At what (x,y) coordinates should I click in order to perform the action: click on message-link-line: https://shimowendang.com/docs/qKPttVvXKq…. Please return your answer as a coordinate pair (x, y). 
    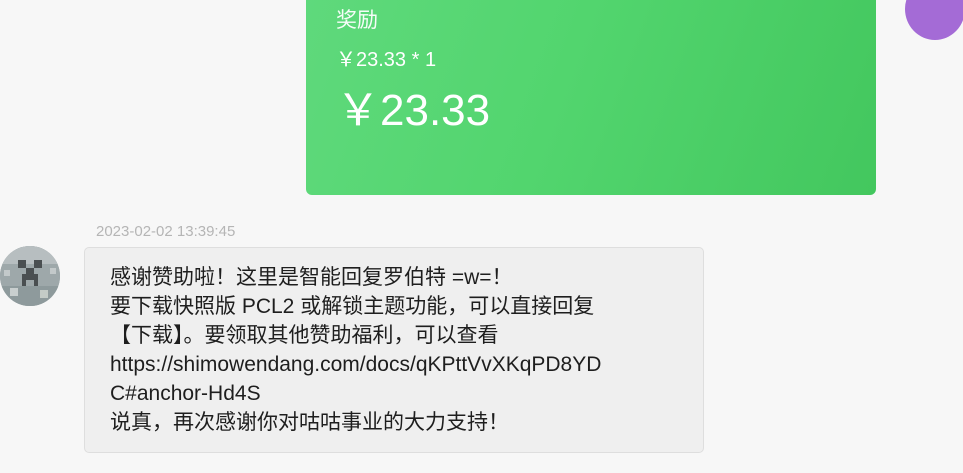
    Looking at the image, I should click on (393, 364).